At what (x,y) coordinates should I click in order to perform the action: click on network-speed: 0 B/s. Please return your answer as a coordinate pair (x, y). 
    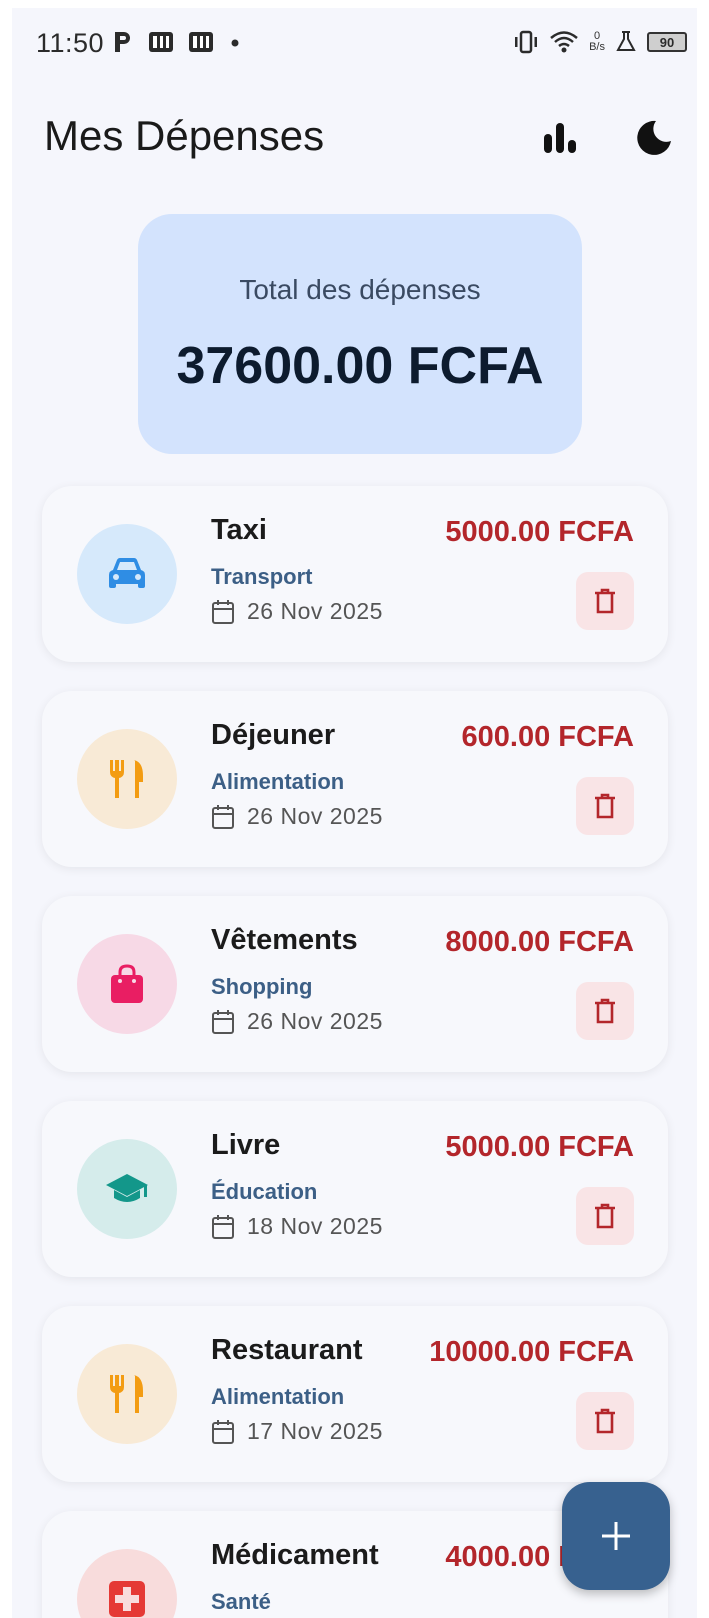
    Looking at the image, I should click on (597, 42).